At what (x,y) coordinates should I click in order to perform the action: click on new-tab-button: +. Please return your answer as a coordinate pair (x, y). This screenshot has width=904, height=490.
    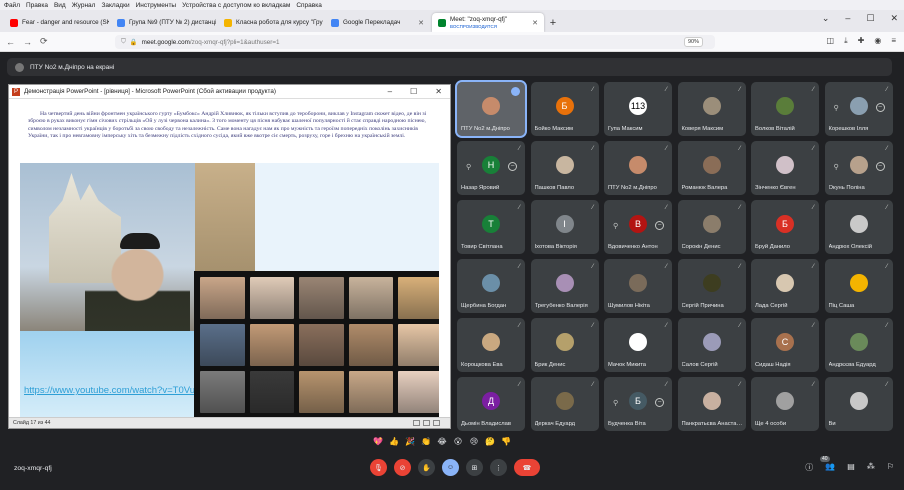
    Looking at the image, I should click on (553, 22).